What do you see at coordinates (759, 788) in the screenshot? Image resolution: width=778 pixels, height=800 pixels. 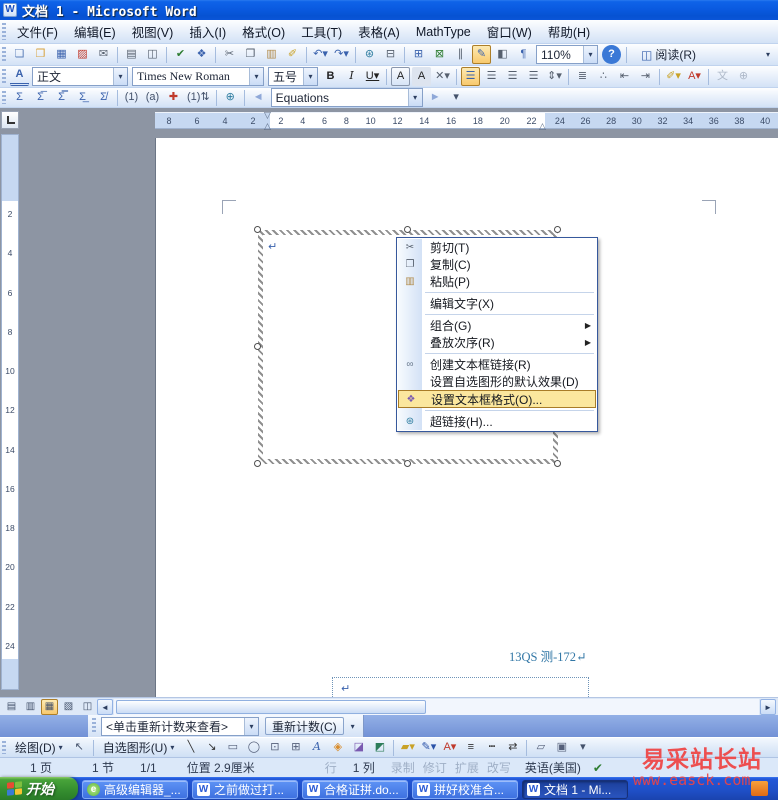 I see `tray-icon` at bounding box center [759, 788].